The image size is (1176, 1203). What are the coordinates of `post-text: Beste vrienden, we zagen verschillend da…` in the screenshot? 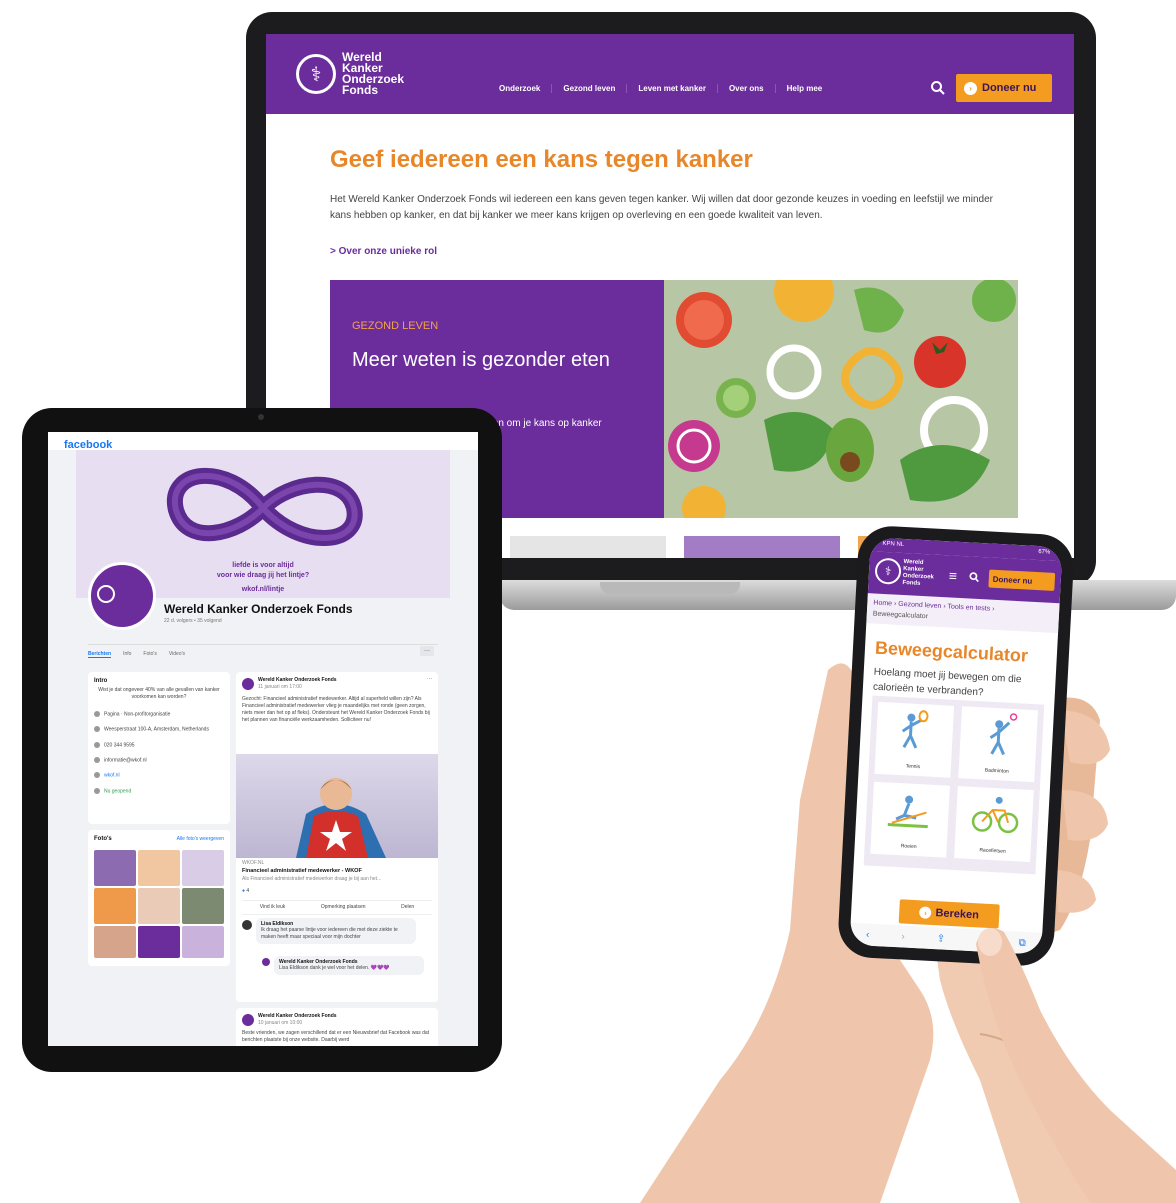 It's located at (336, 1036).